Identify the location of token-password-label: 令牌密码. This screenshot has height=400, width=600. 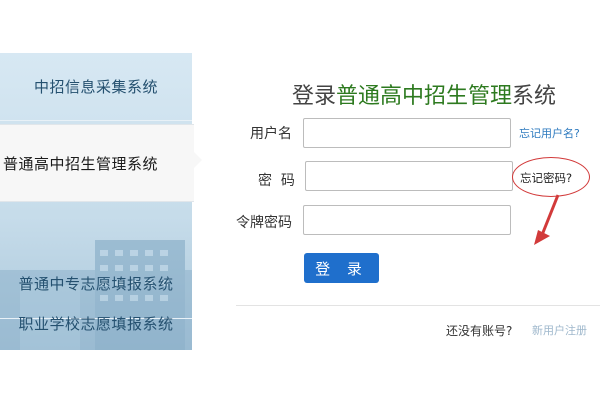
(264, 223).